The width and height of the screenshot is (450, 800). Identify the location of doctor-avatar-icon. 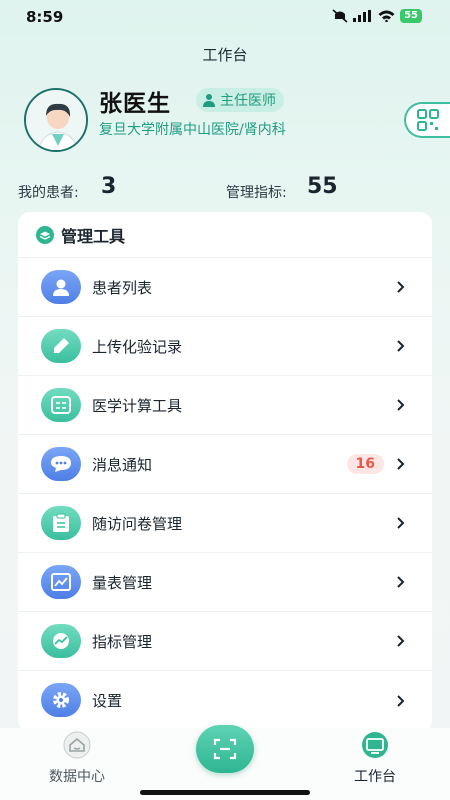
(56, 120).